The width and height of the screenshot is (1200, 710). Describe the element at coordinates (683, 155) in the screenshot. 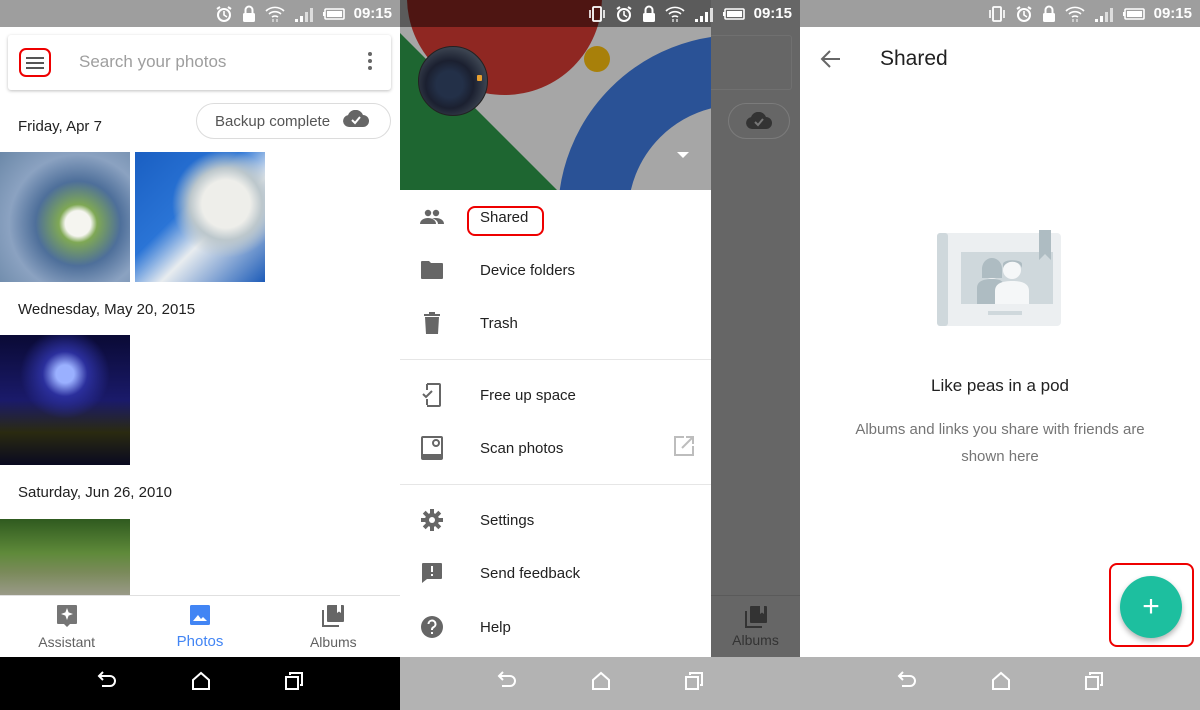

I see `account-dropdown-icon` at that location.